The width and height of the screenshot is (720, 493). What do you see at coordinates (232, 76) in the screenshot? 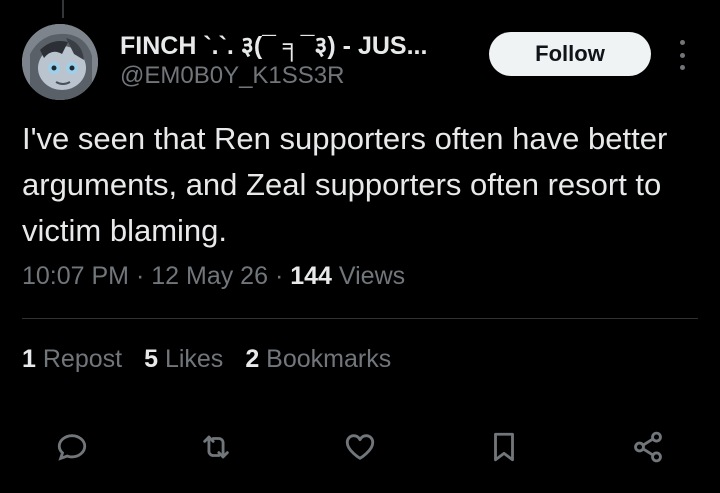
I see `author-handle: @EM0B0Y_K1SS3R` at bounding box center [232, 76].